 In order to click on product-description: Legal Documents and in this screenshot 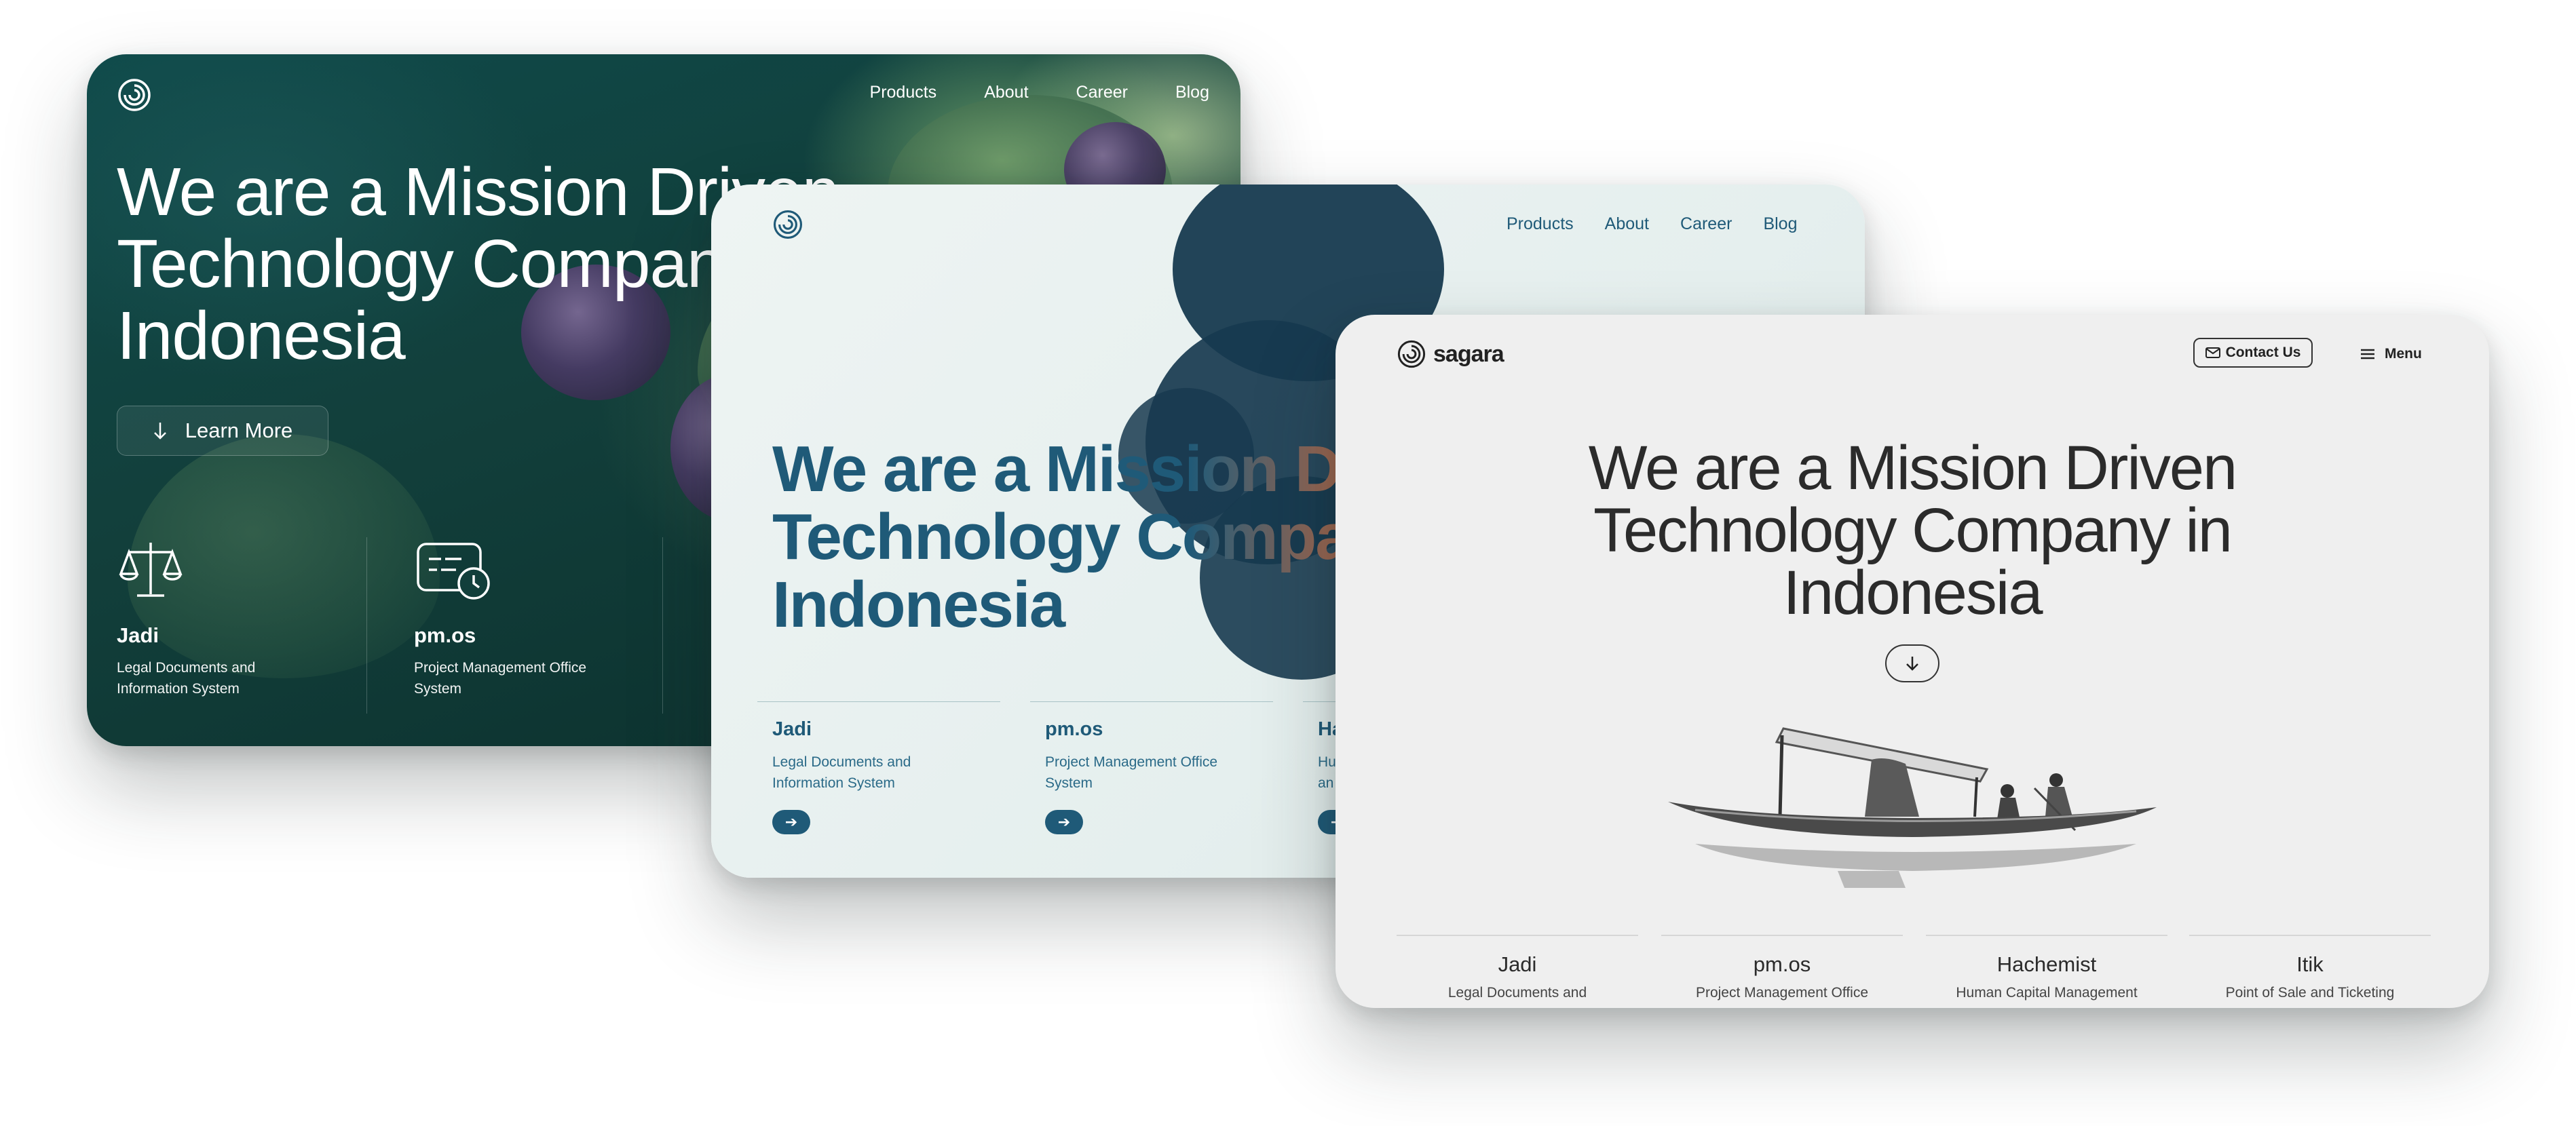, I will do `click(1517, 993)`.